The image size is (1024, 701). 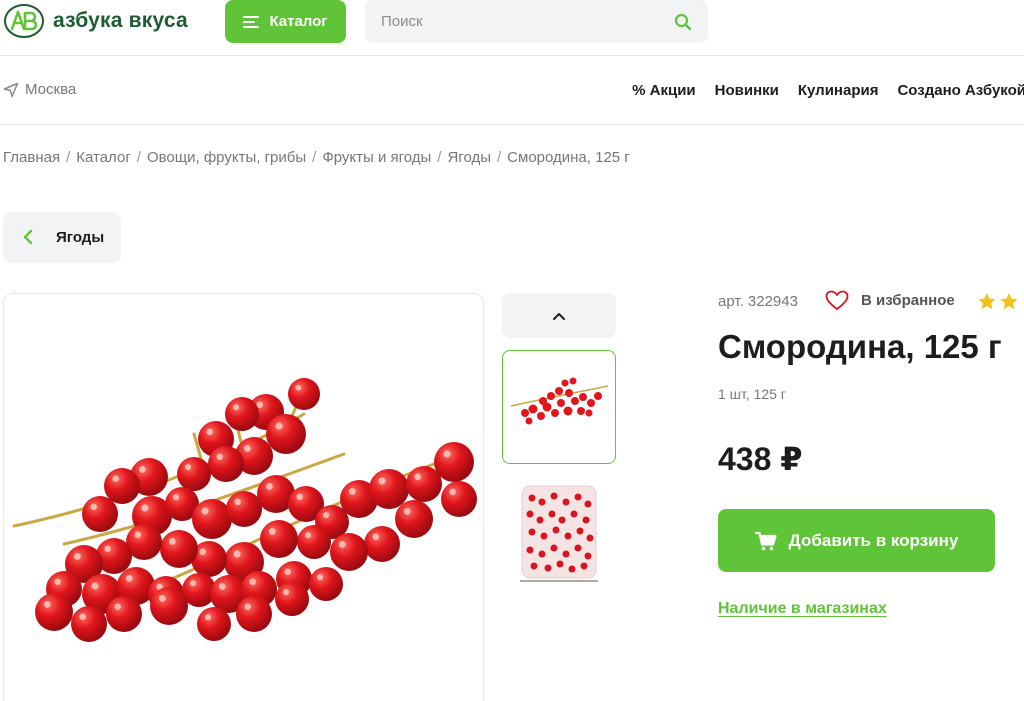 I want to click on catalog-button-label: Каталог, so click(x=298, y=21).